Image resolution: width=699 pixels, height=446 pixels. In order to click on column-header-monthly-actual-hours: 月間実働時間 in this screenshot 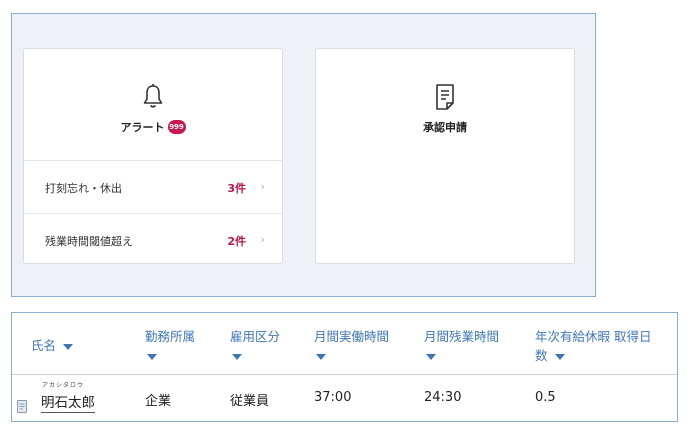, I will do `click(351, 346)`.